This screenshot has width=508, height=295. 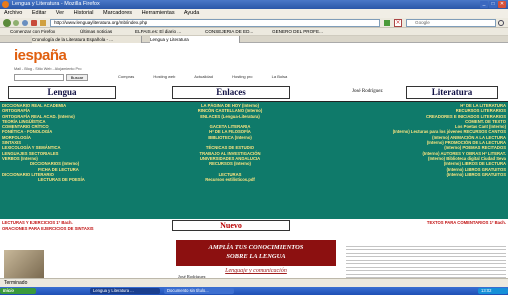 I want to click on author-name: José Rodríguez, so click(x=367, y=91).